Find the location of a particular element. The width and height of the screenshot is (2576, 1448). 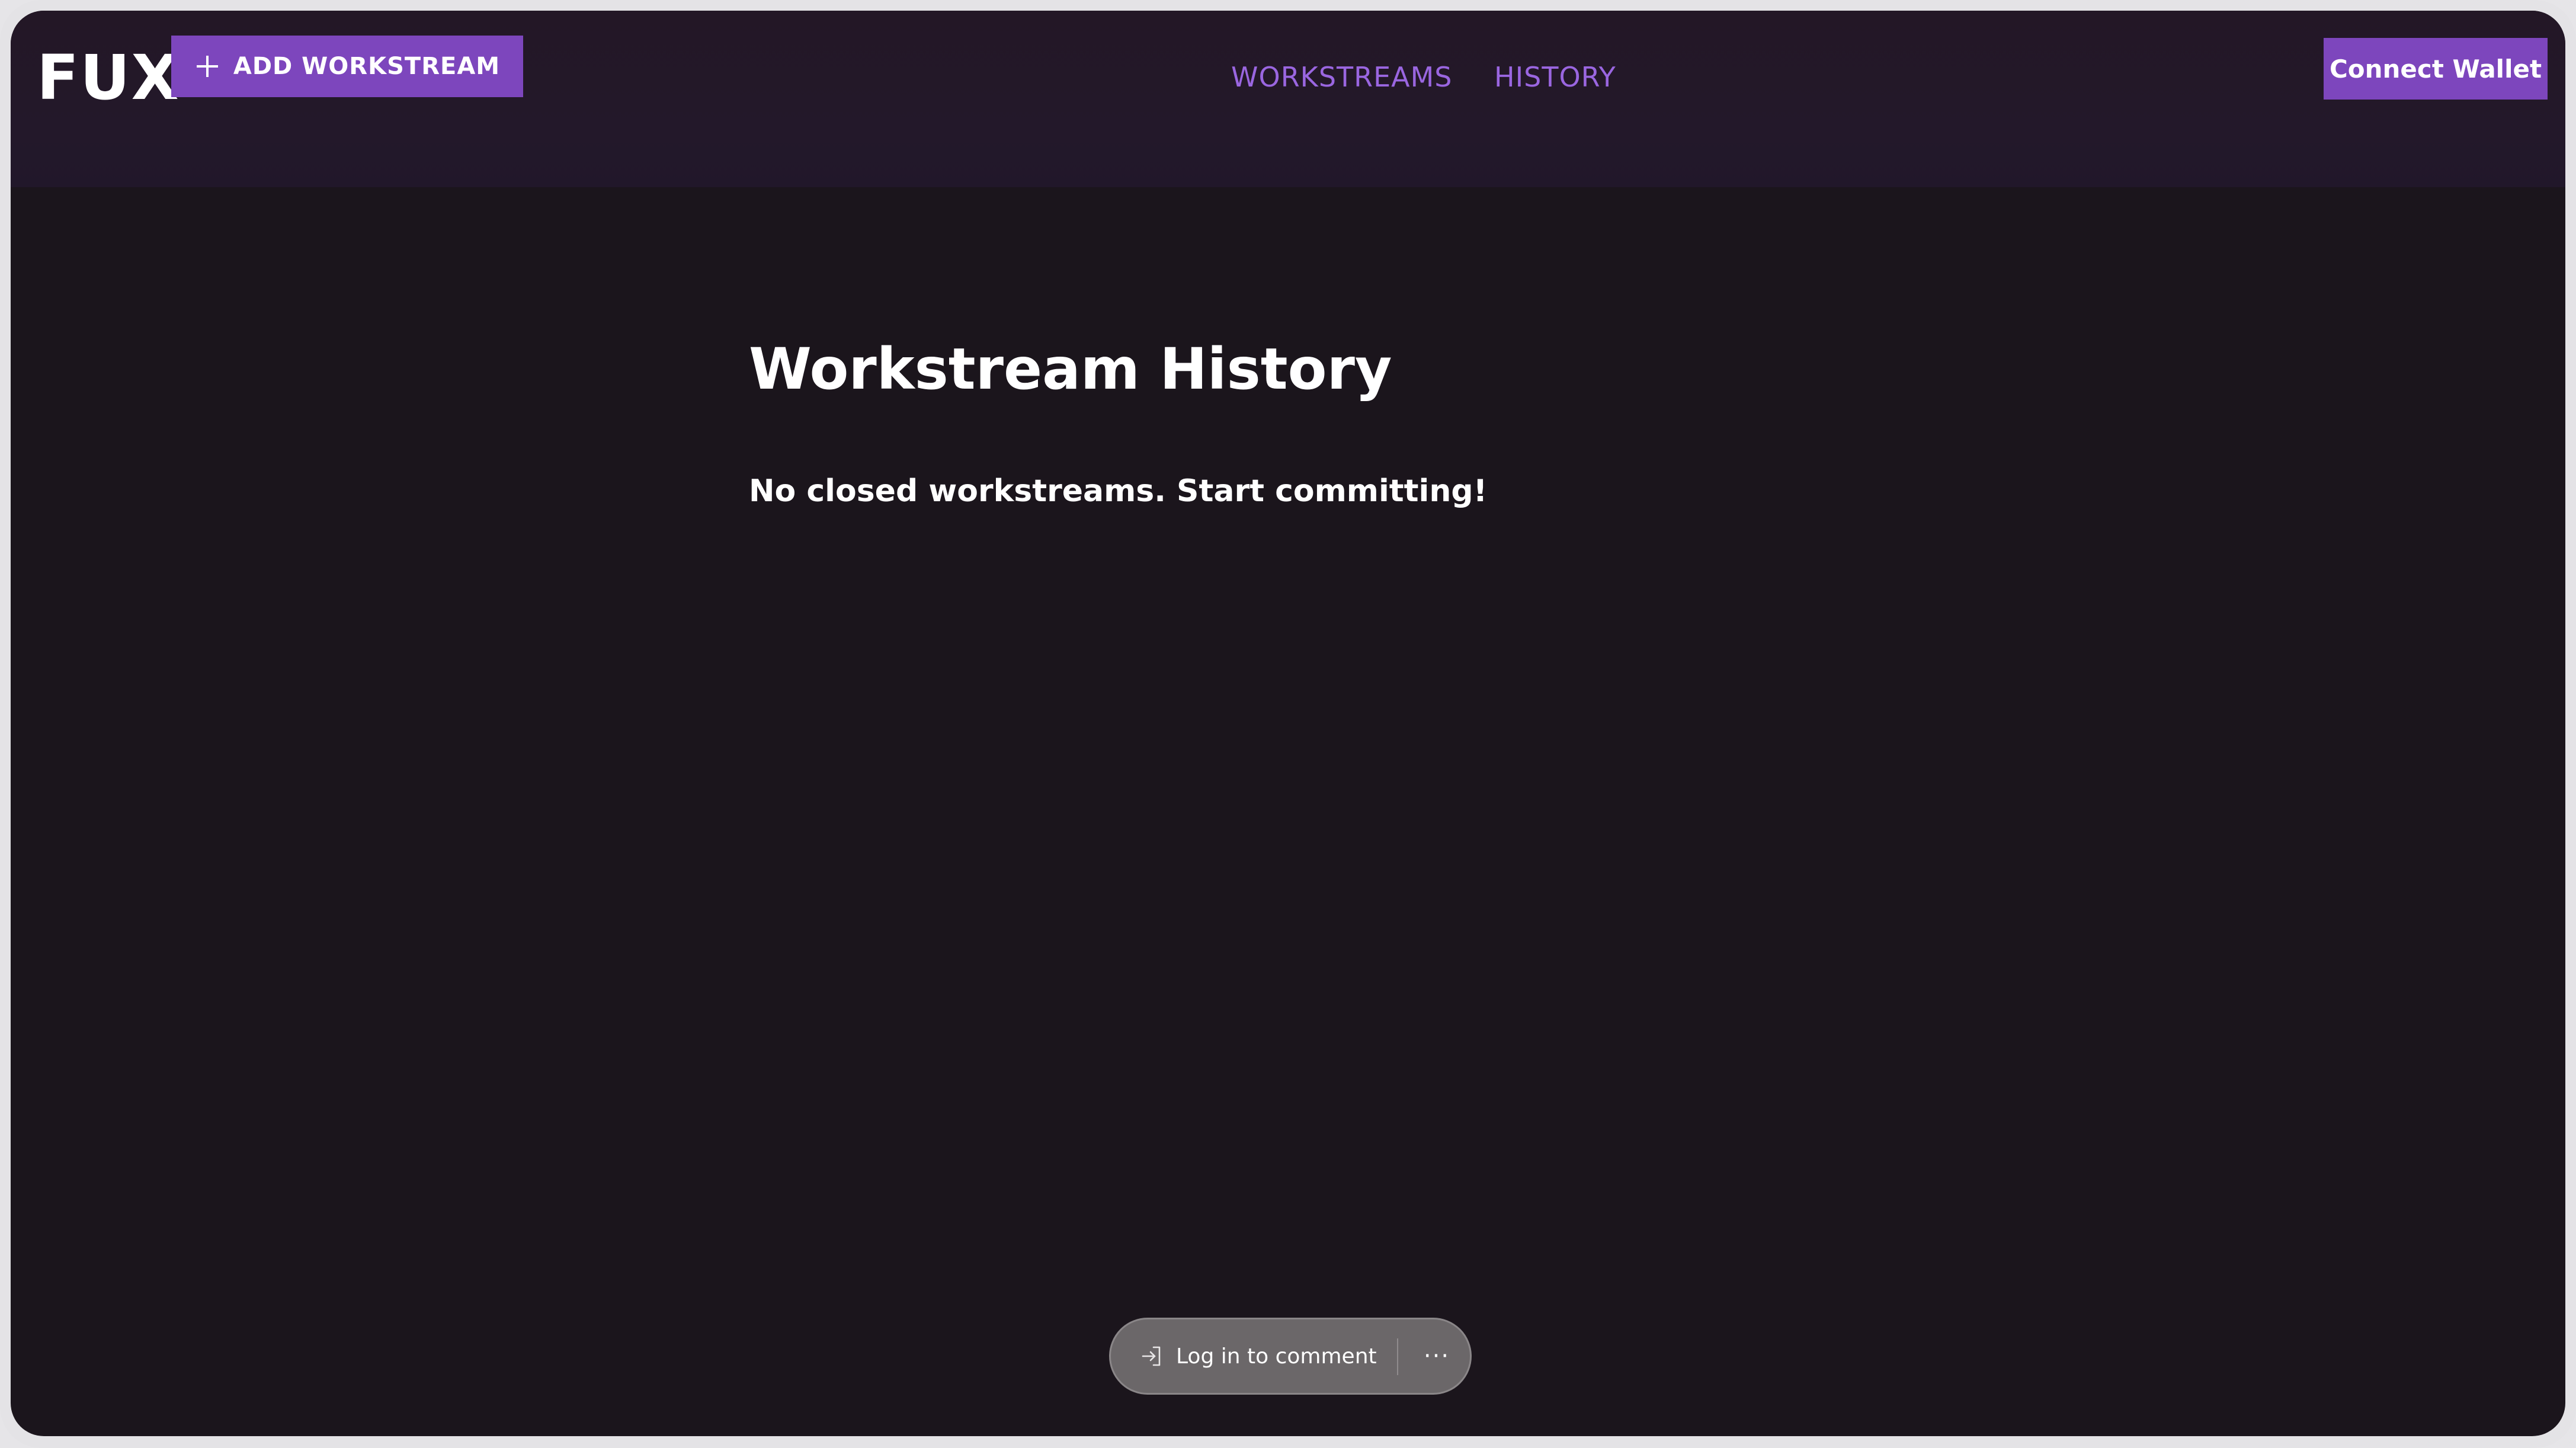

login-arrow-icon is located at coordinates (1151, 1356).